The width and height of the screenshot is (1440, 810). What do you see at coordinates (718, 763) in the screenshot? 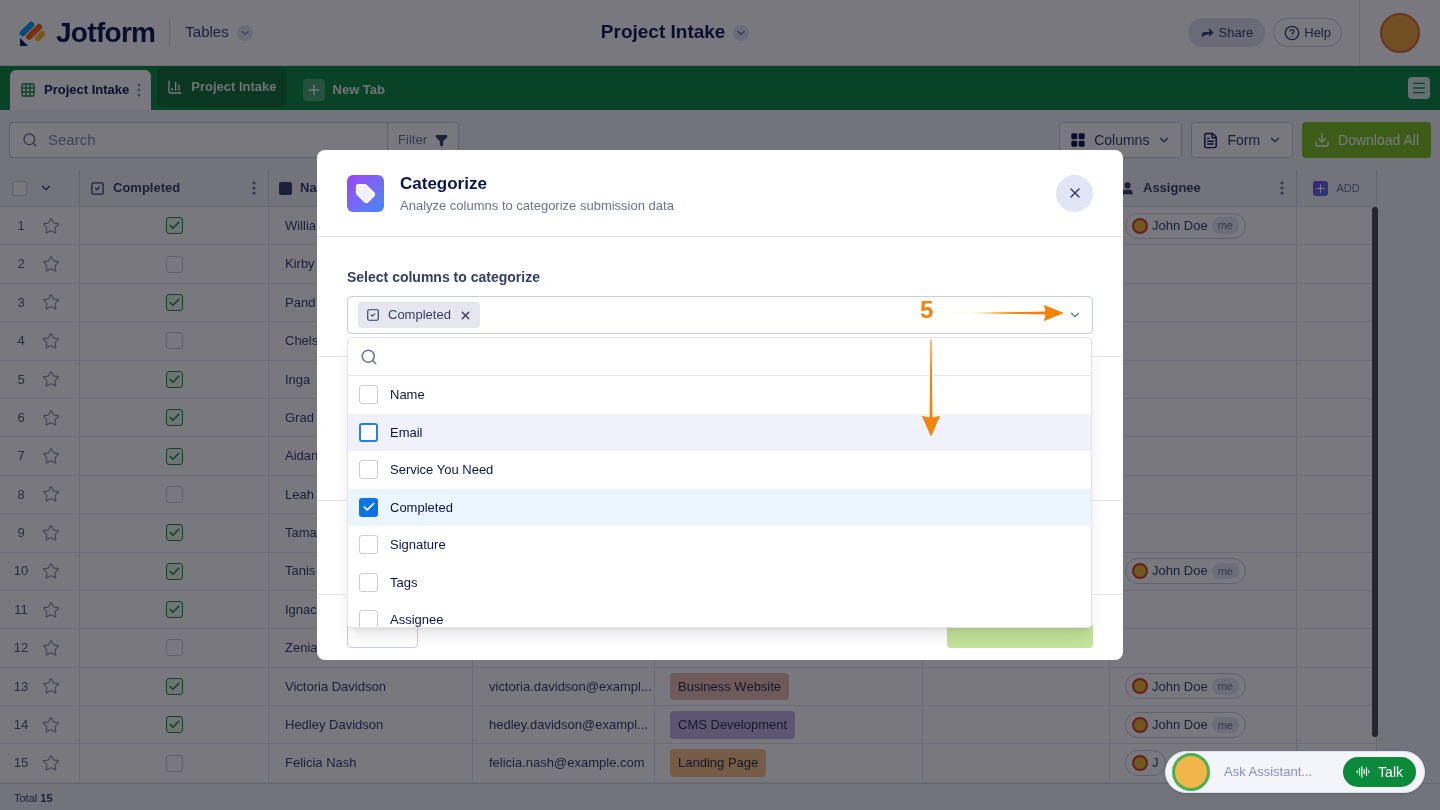
I see `service-tag: Landing Page` at bounding box center [718, 763].